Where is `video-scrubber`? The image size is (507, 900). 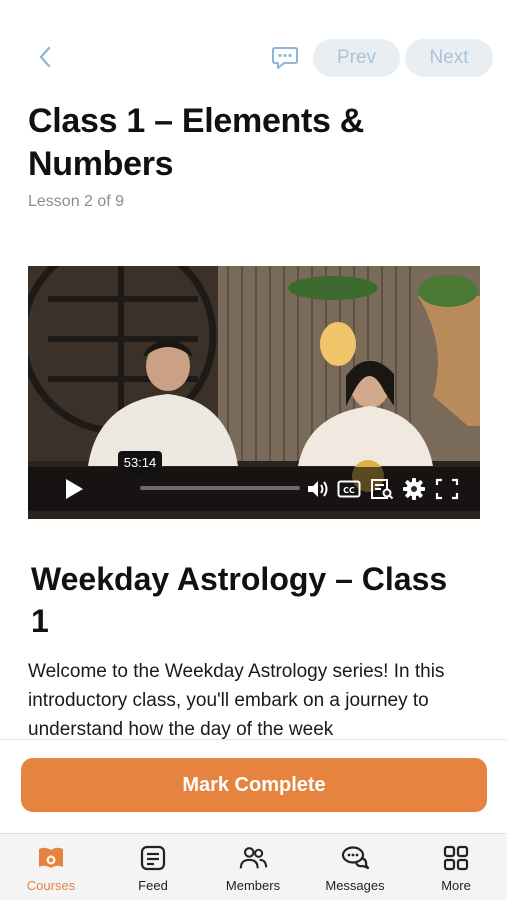
video-scrubber is located at coordinates (220, 488).